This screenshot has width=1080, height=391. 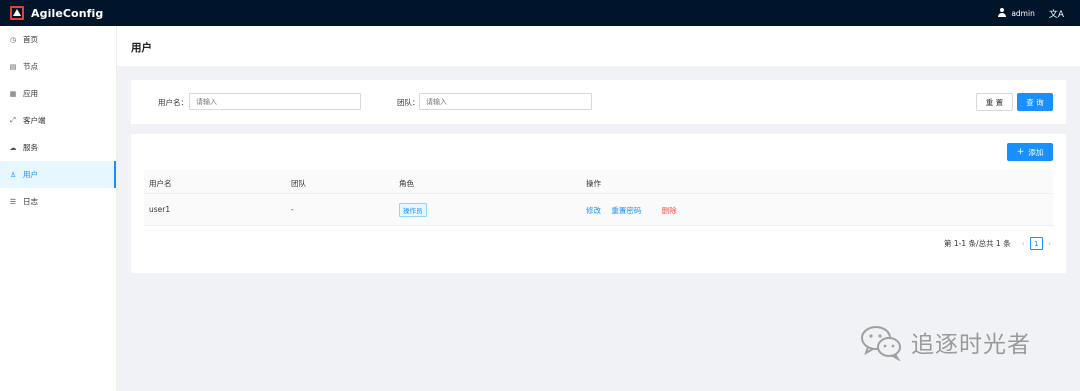 I want to click on username-search-input, so click(x=275, y=101).